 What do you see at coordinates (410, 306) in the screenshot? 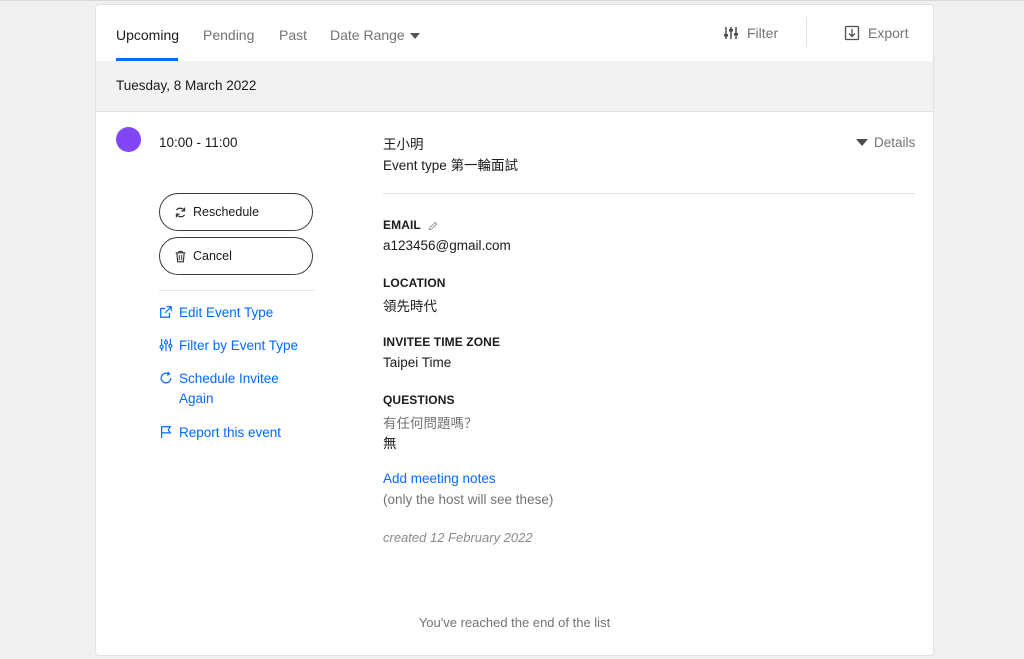
I see `location-value: 領先時代` at bounding box center [410, 306].